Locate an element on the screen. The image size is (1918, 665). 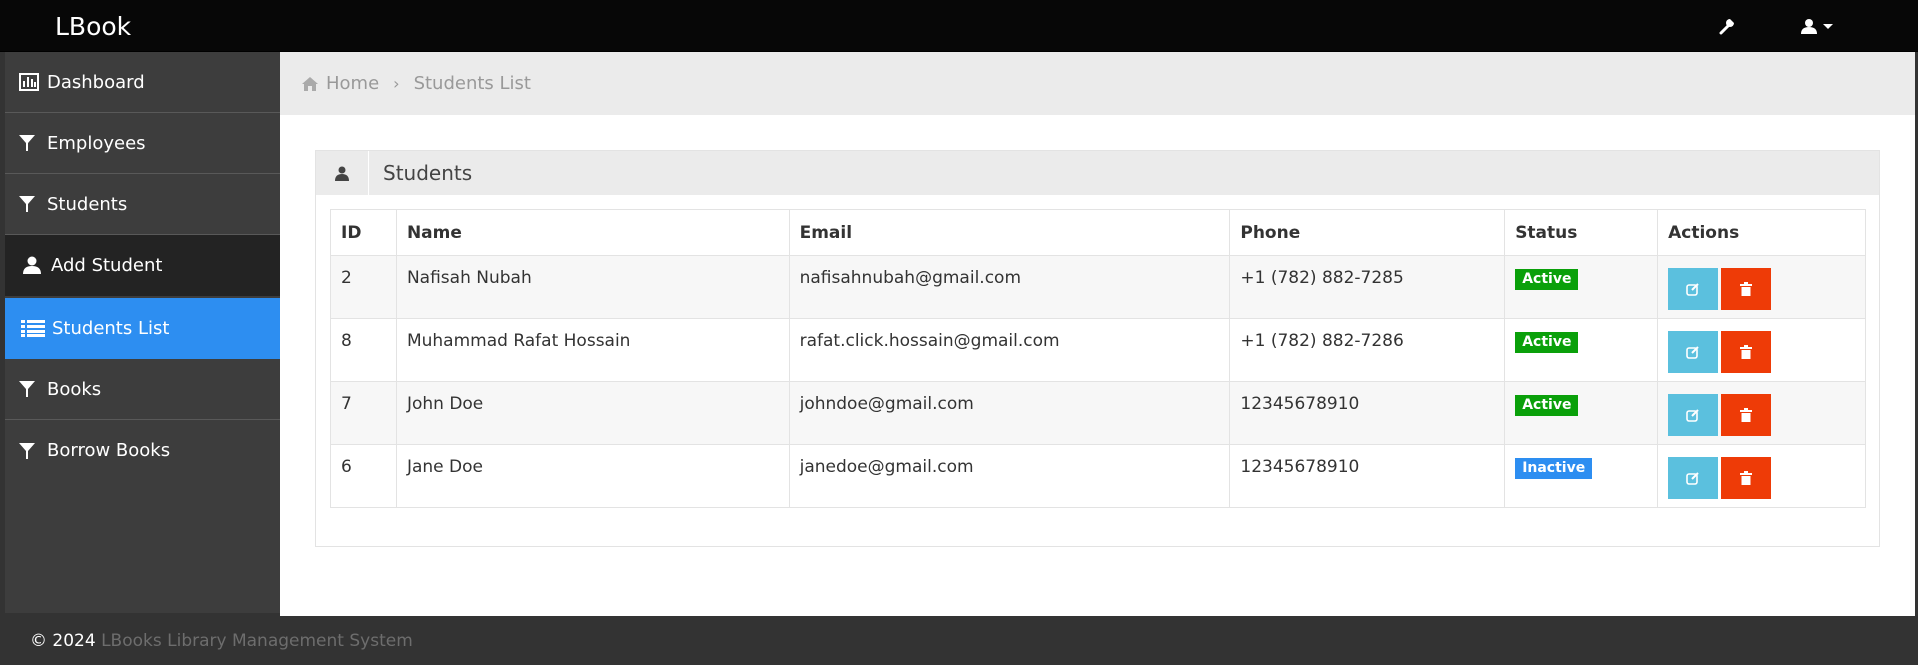
cell-phone: +1 (782) 882-7286 is located at coordinates (1367, 350).